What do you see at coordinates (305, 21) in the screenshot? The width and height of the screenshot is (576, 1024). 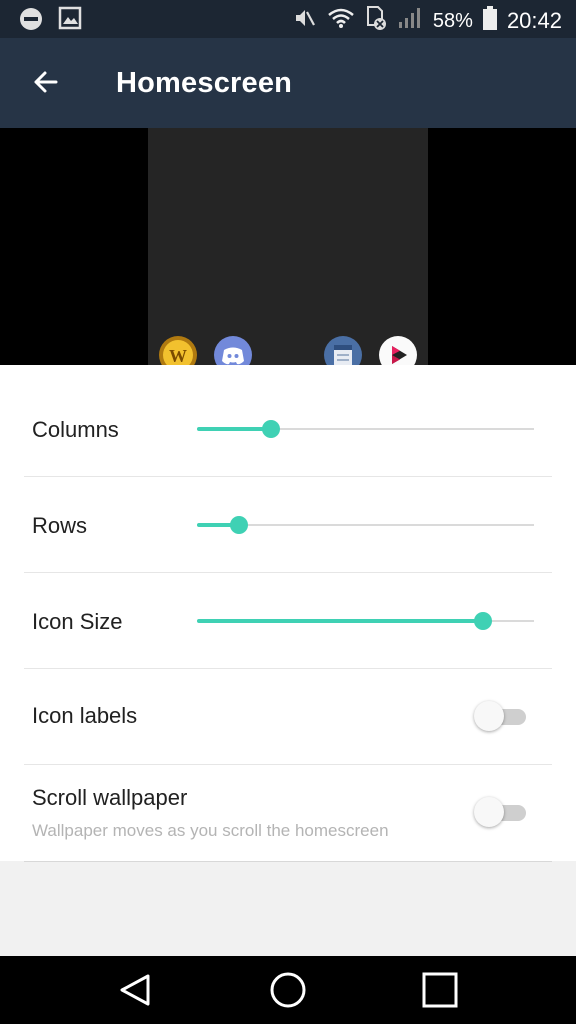 I see `mute-icon` at bounding box center [305, 21].